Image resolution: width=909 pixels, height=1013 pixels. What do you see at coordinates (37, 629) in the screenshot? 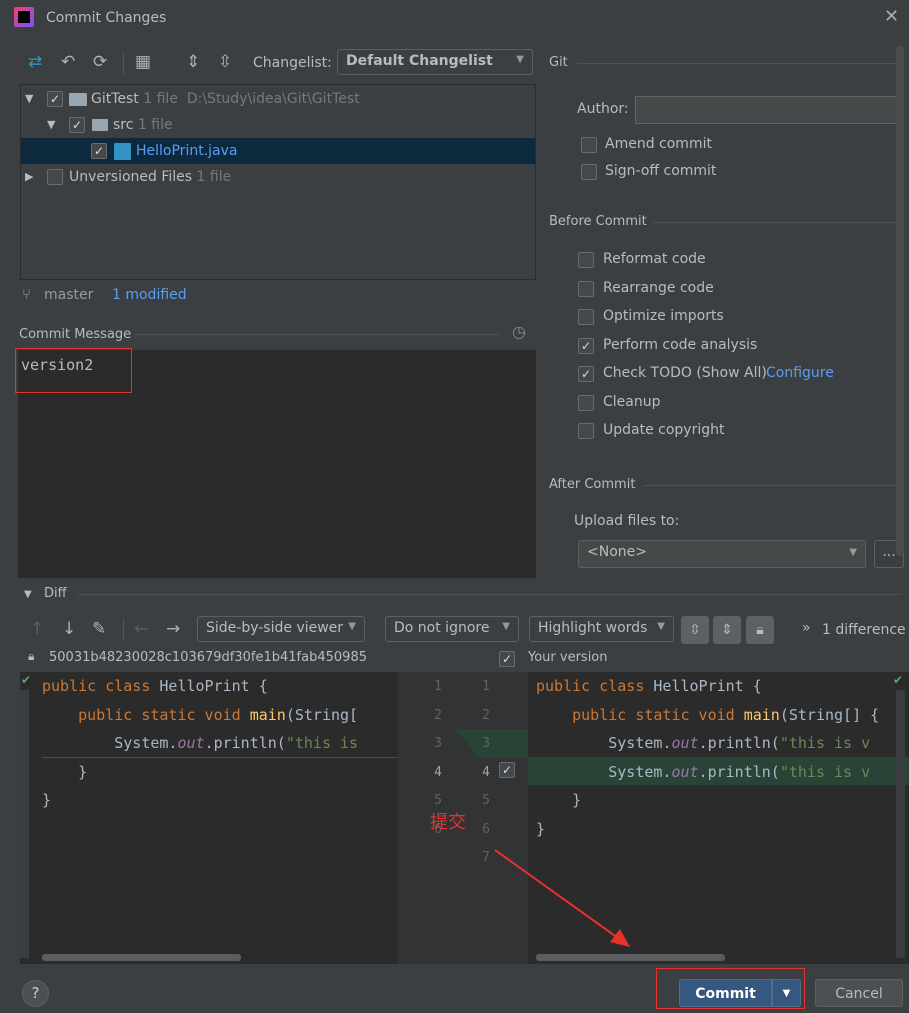
I see `previous-difference-icon: ↑` at bounding box center [37, 629].